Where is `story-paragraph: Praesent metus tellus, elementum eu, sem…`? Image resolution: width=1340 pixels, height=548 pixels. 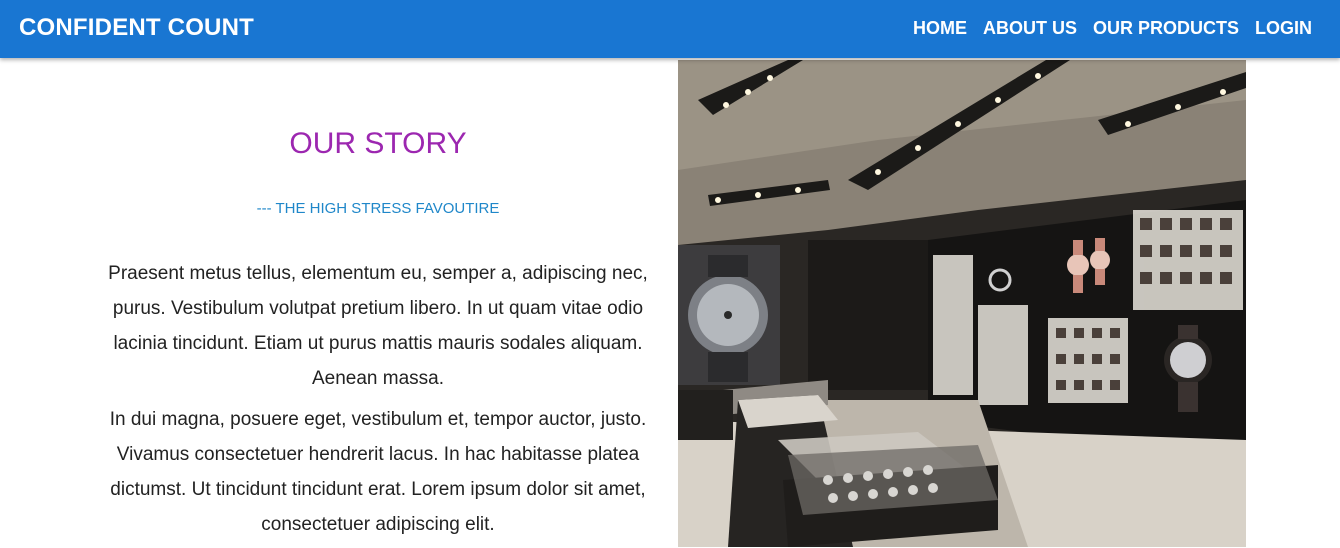
story-paragraph: Praesent metus tellus, elementum eu, sem… is located at coordinates (378, 326).